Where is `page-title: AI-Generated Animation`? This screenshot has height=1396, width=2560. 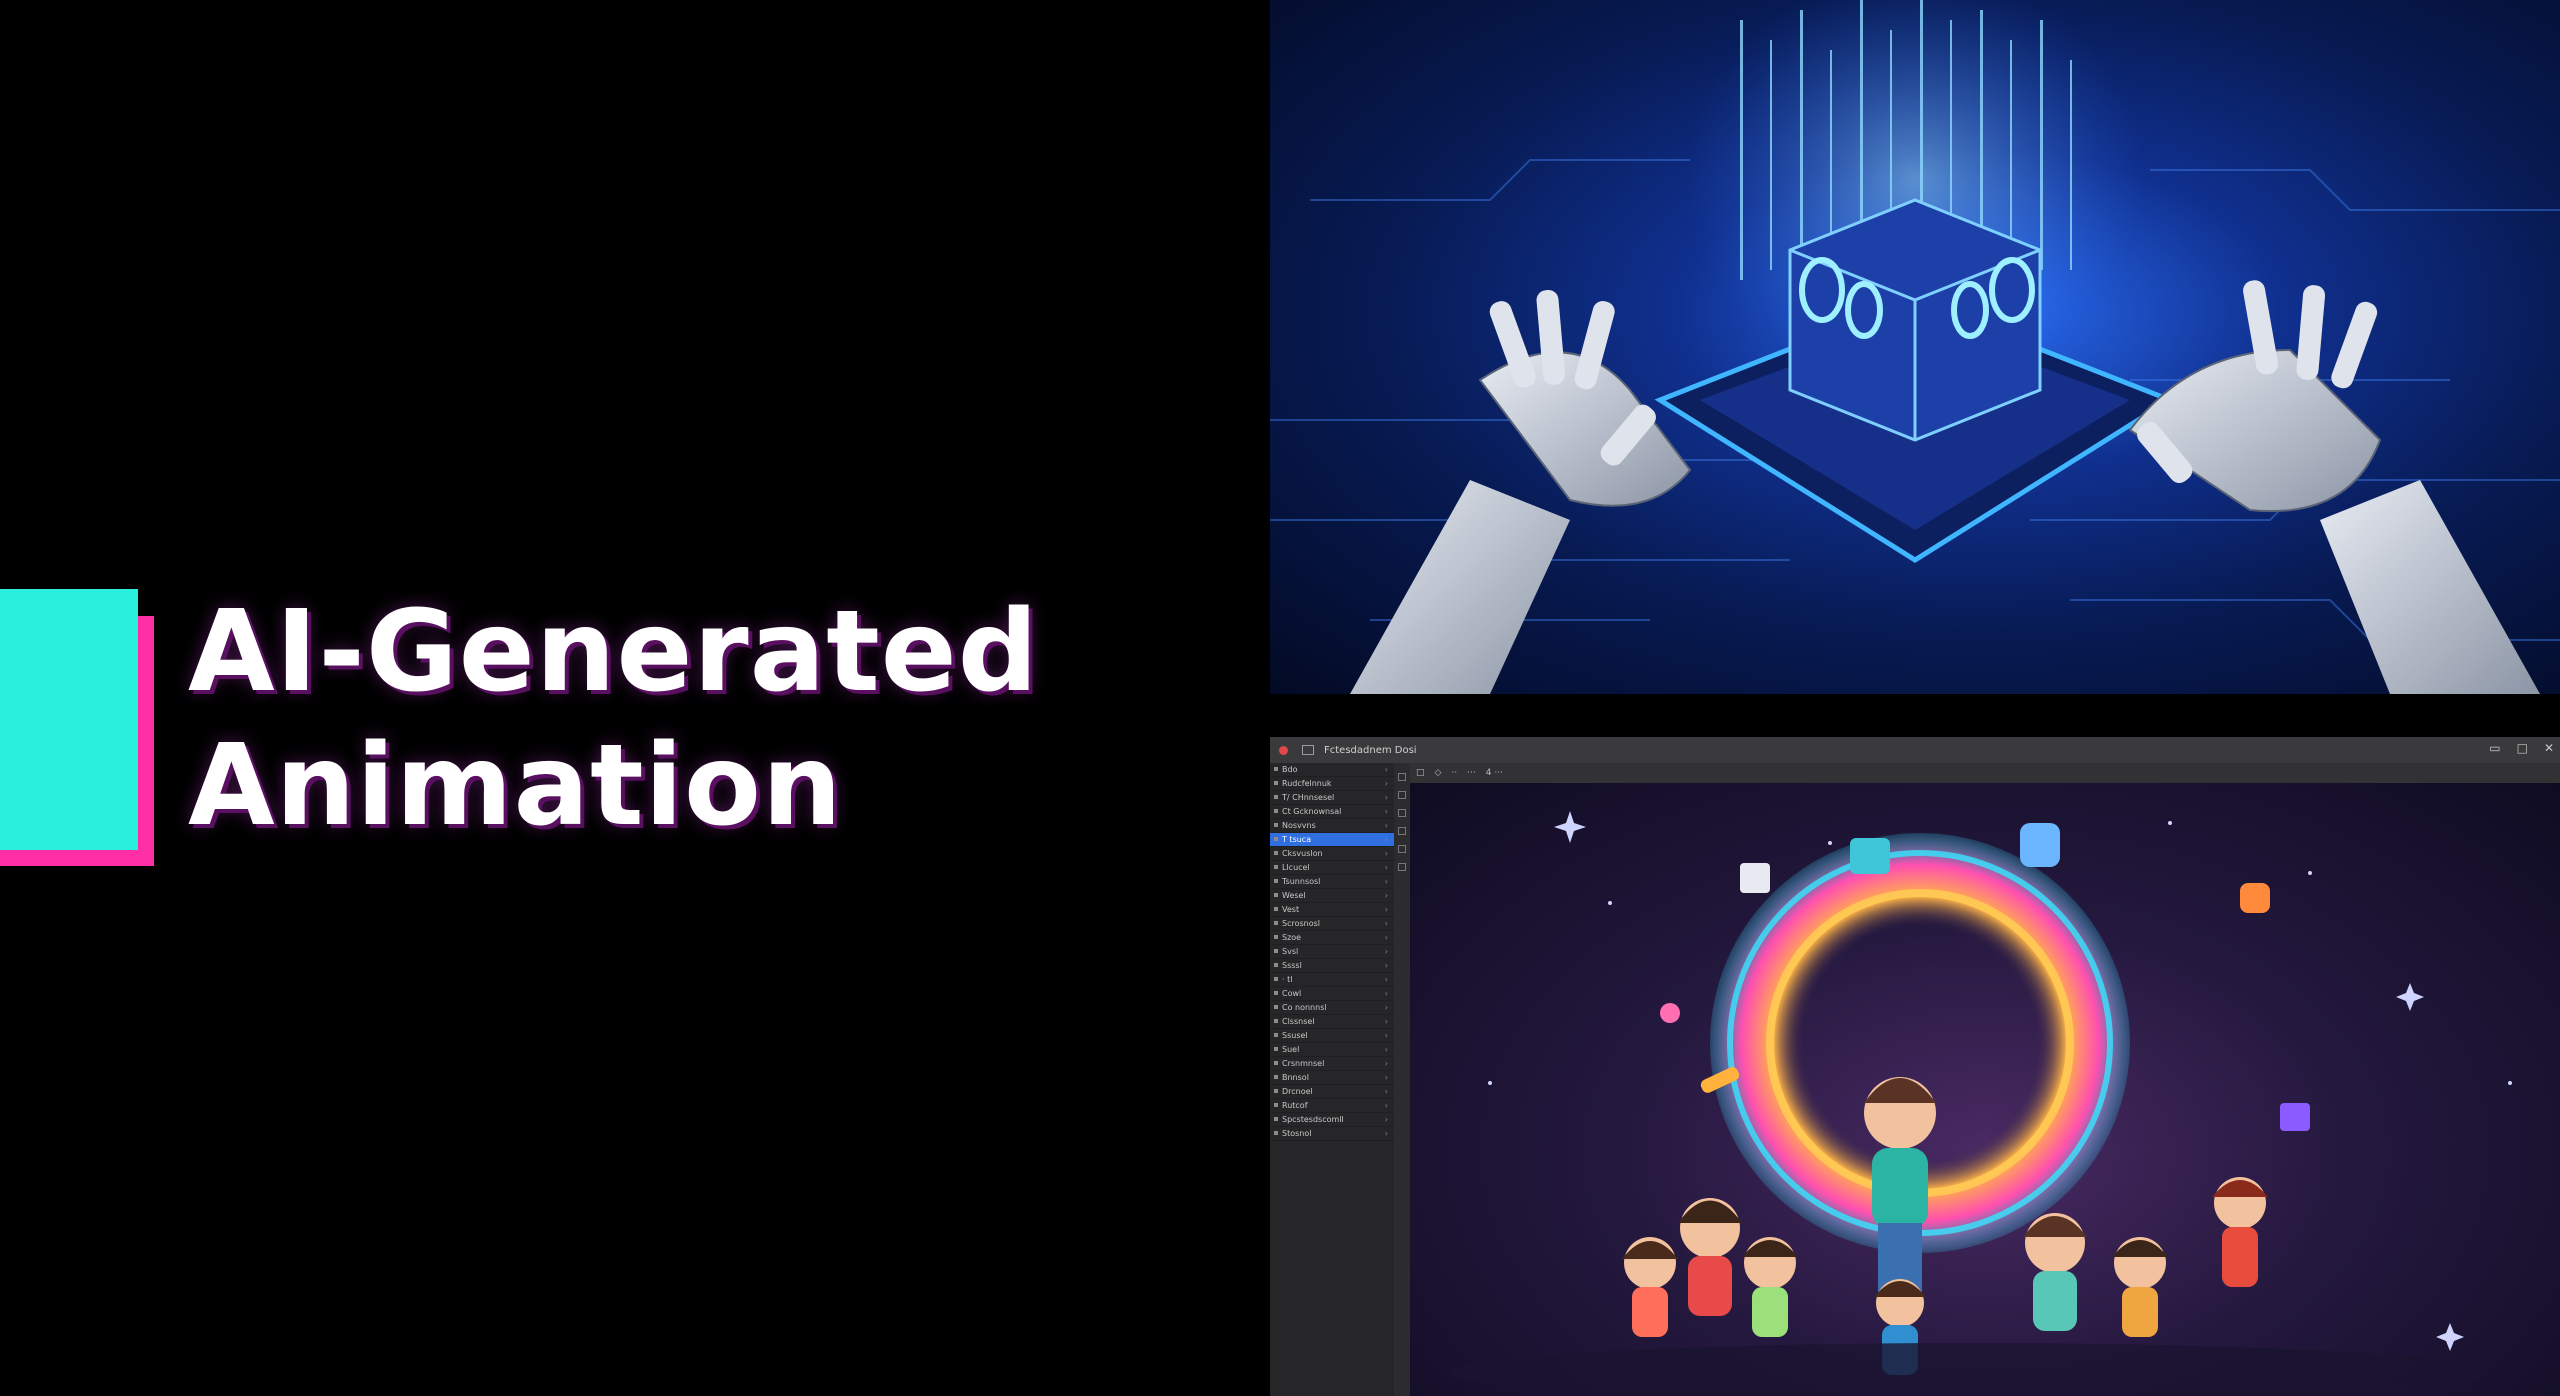
page-title: AI-Generated Animation is located at coordinates (613, 719).